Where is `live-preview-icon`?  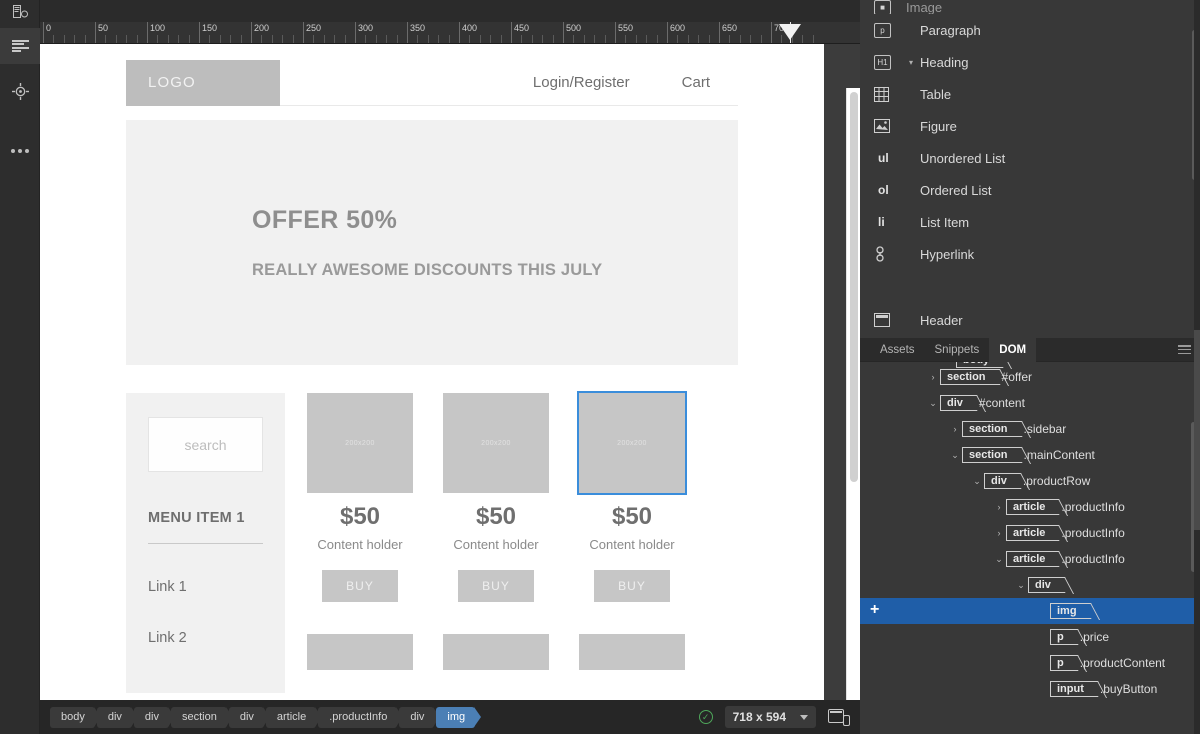
live-preview-icon is located at coordinates (20, 91).